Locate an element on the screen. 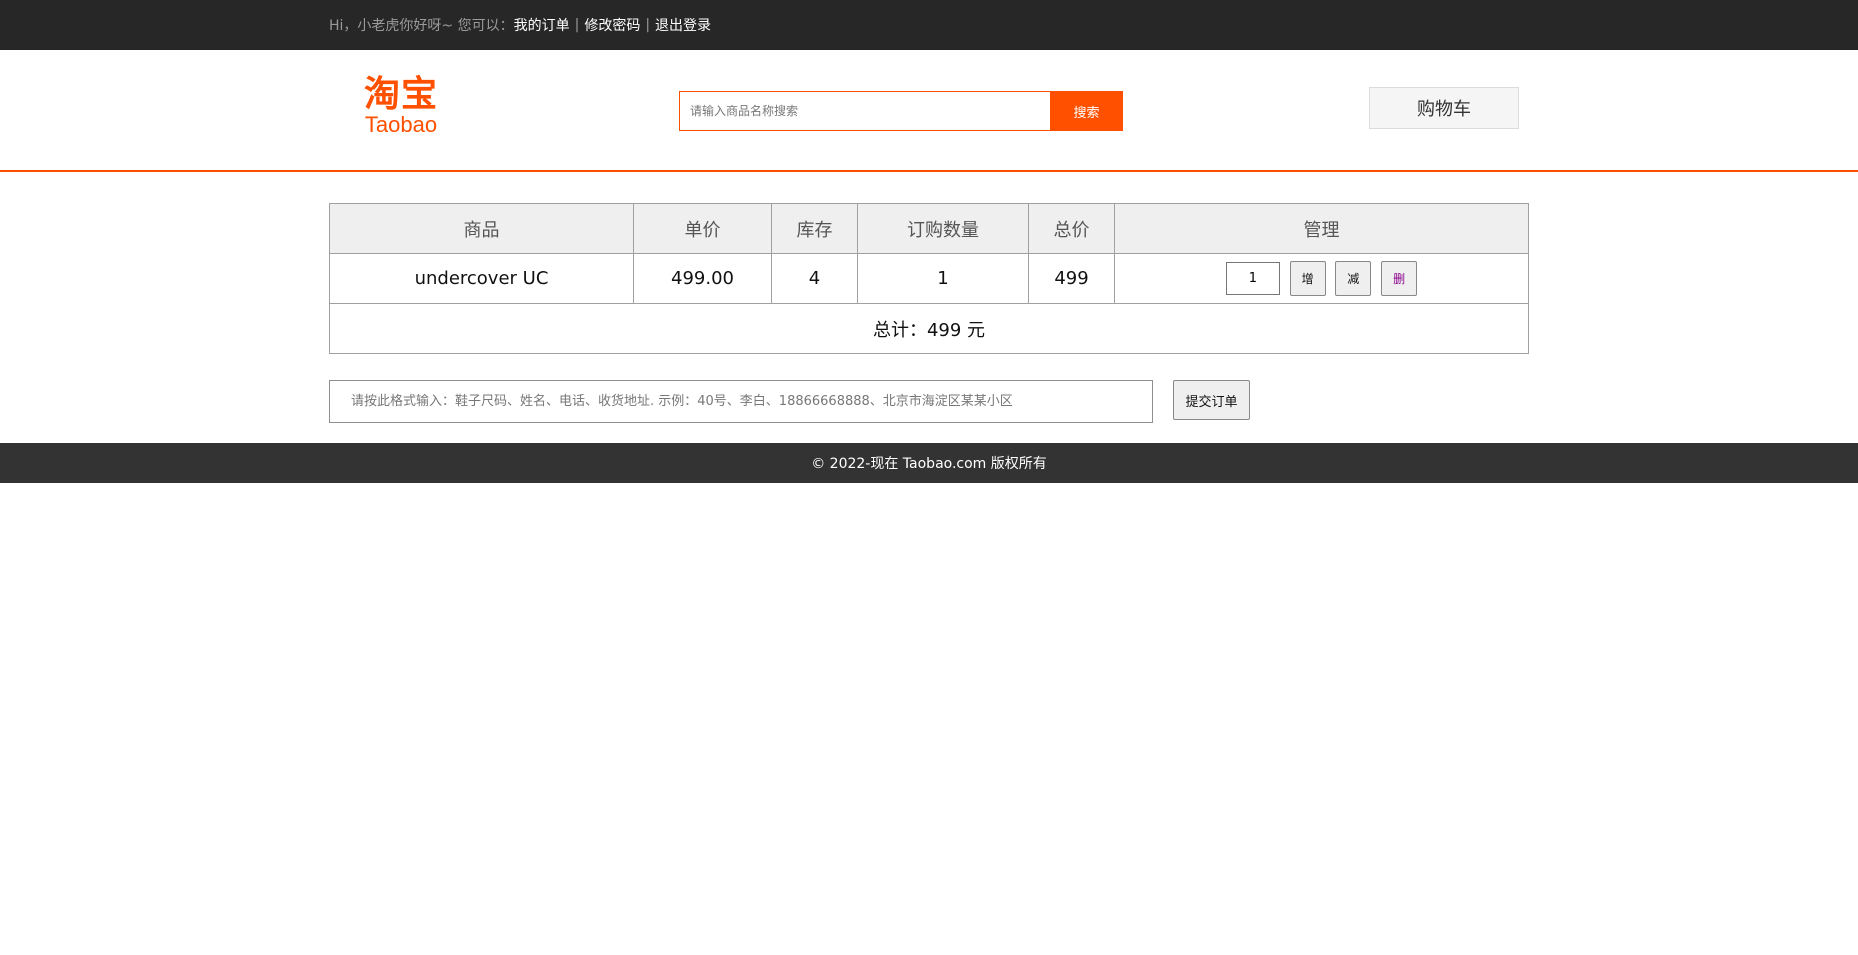 The image size is (1858, 955). taobao-logo: 淘宝 Taobao is located at coordinates (401, 107).